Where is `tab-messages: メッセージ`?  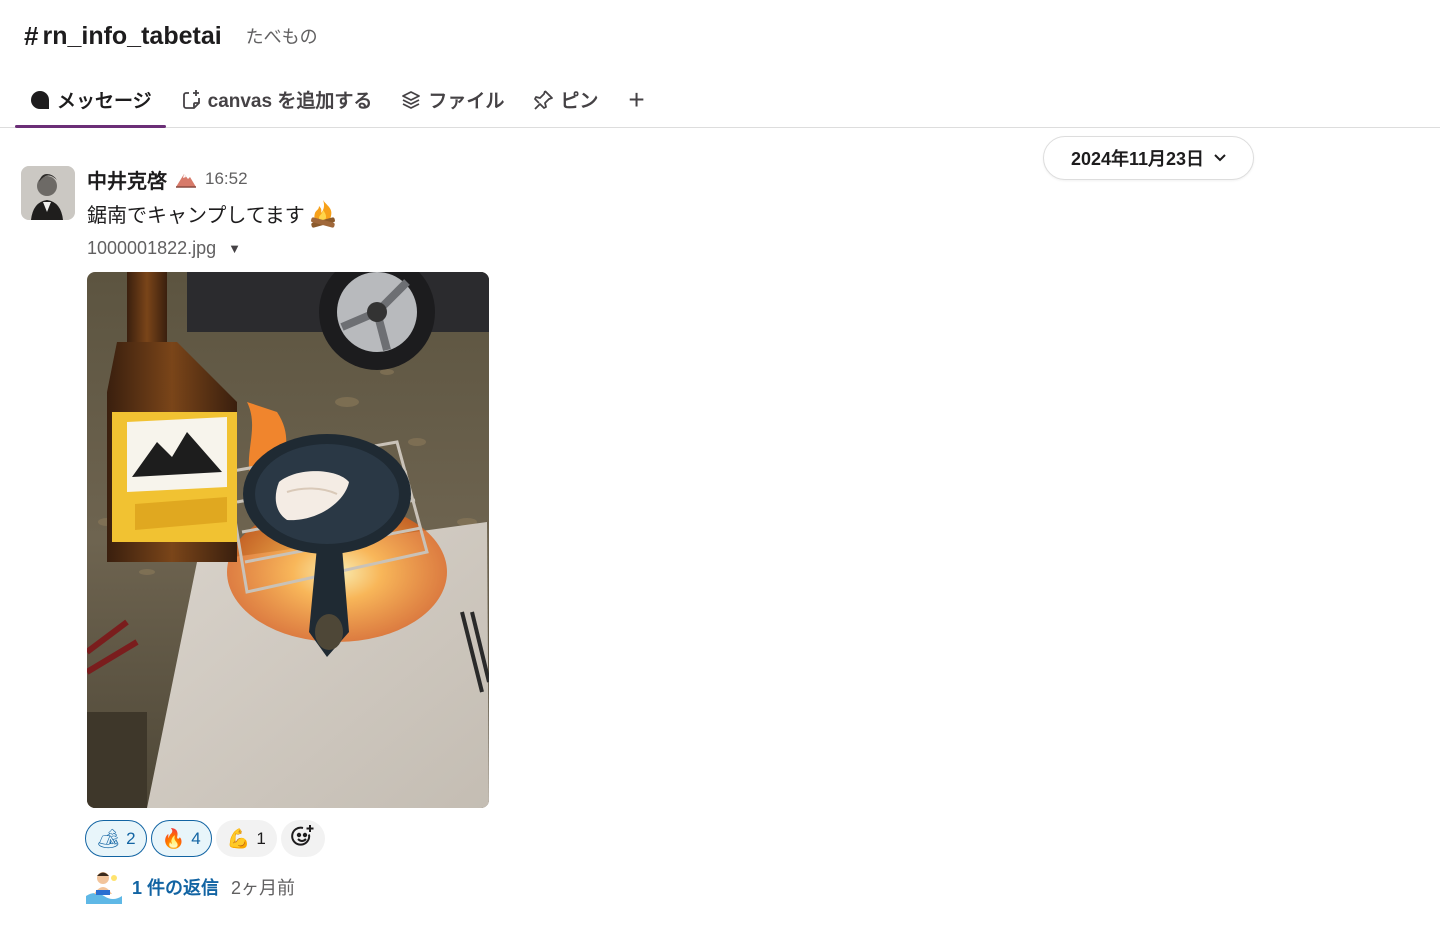 tab-messages: メッセージ is located at coordinates (90, 100).